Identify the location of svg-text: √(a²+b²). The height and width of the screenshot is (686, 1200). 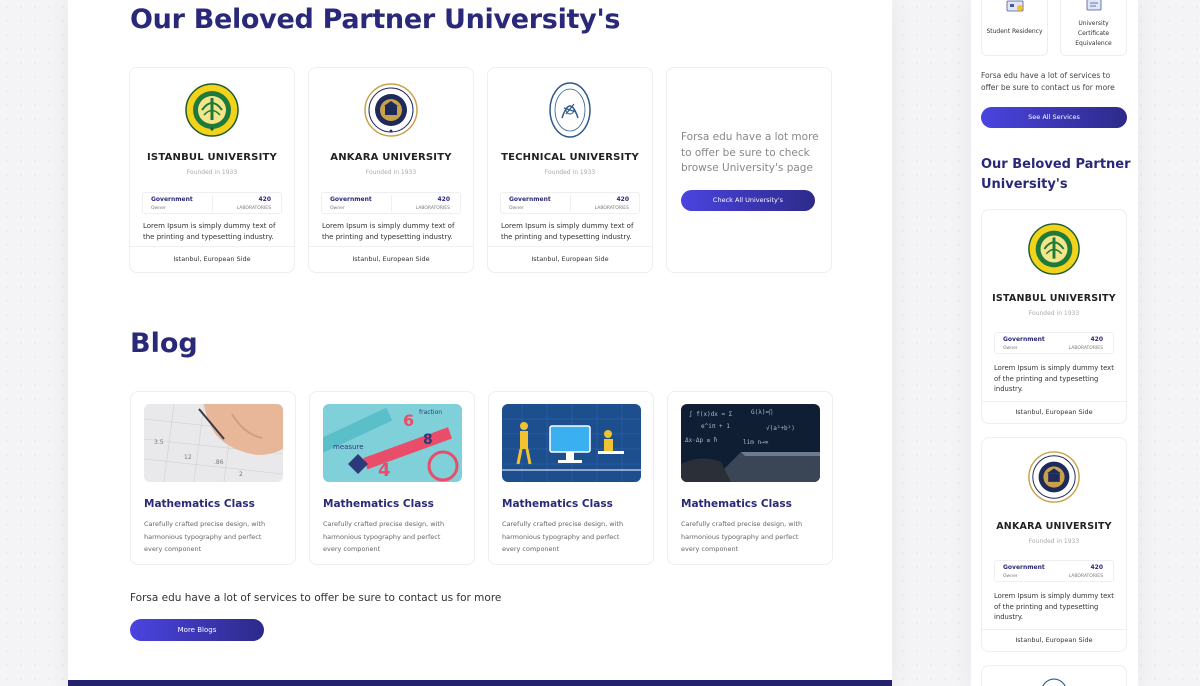
(780, 428).